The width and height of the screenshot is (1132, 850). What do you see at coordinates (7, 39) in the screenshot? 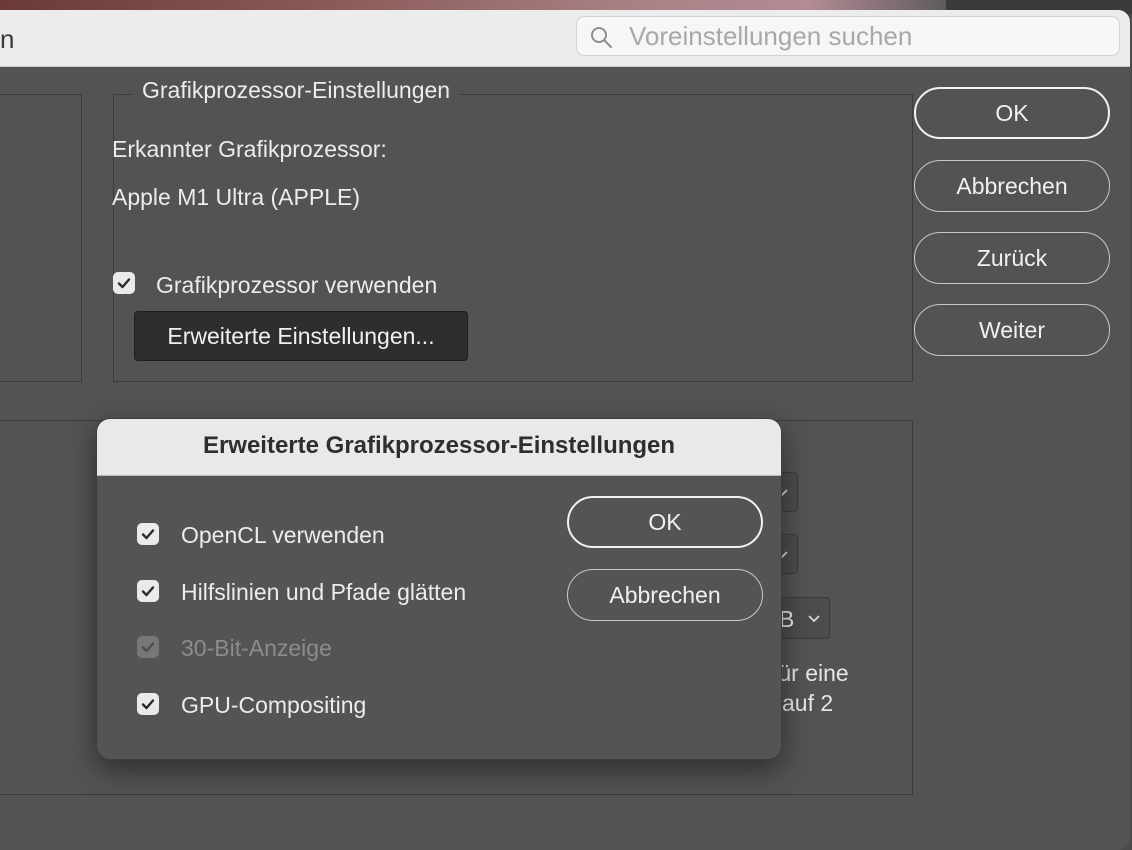
I see `window-title: n` at bounding box center [7, 39].